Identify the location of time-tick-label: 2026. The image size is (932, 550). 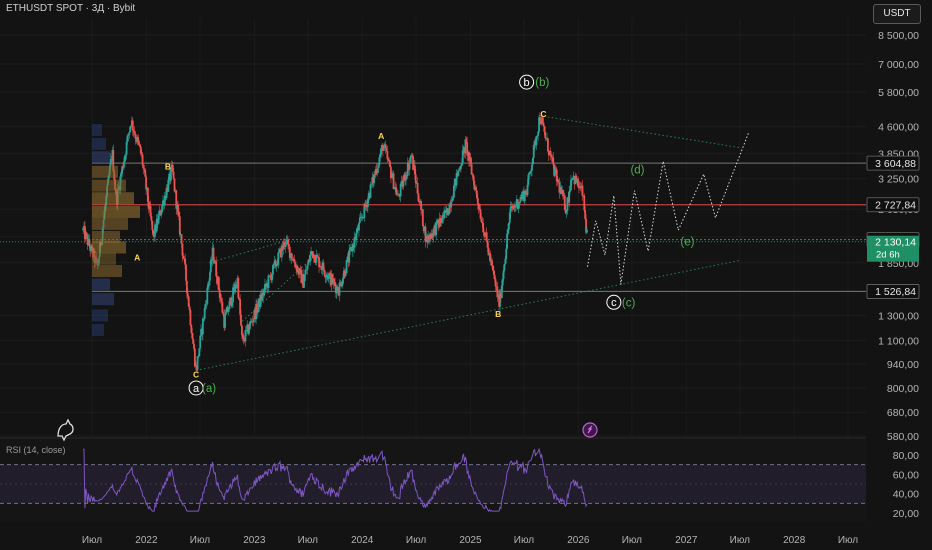
(578, 540).